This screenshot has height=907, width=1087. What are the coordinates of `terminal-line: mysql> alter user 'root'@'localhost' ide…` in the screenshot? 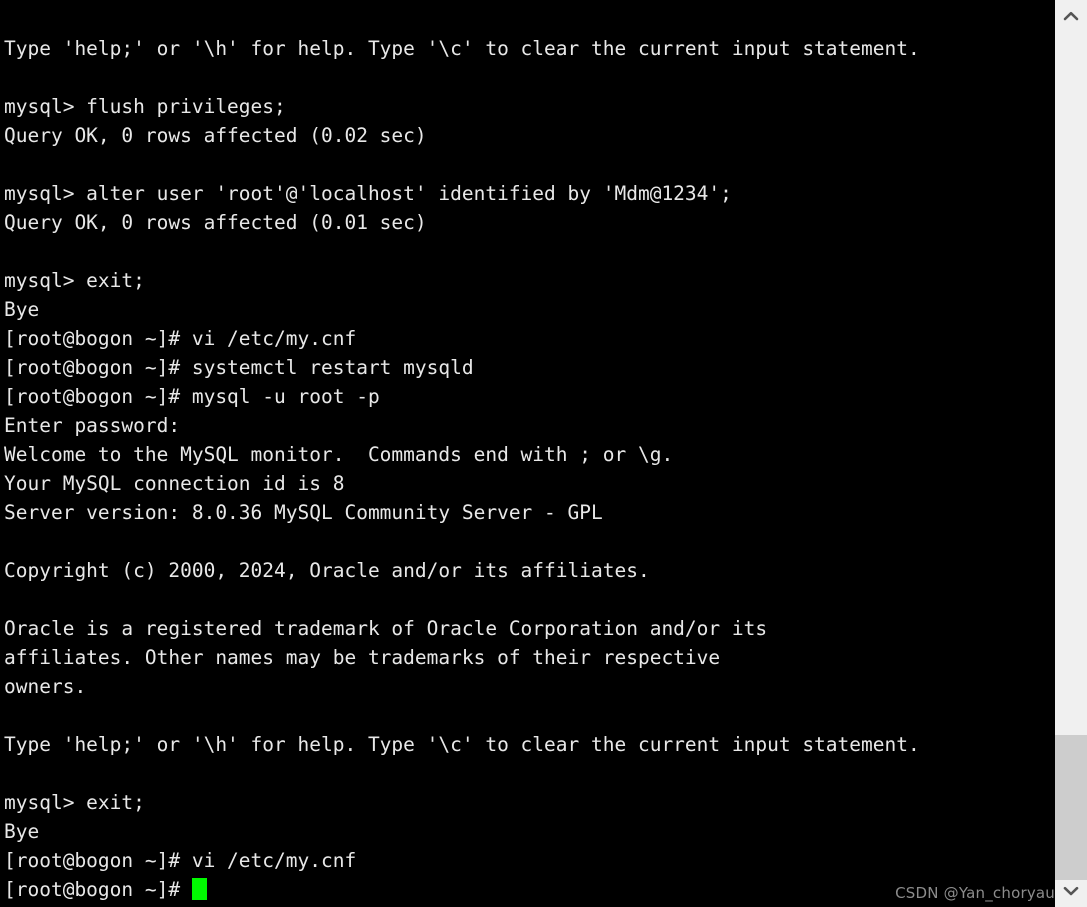 It's located at (368, 193).